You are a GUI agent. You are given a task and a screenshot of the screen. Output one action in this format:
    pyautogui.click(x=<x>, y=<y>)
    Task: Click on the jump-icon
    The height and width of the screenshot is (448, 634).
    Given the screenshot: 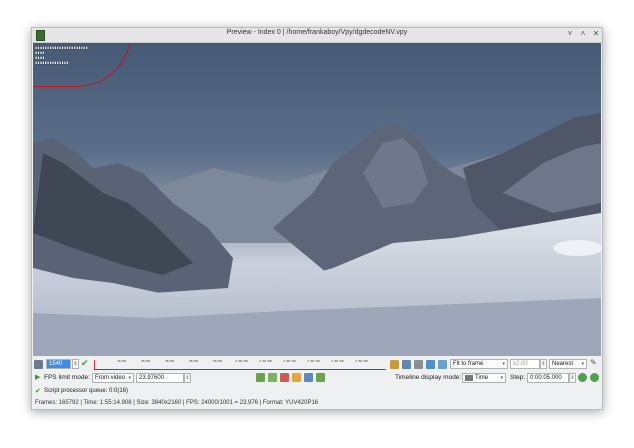 What is the action you would take?
    pyautogui.click(x=272, y=377)
    